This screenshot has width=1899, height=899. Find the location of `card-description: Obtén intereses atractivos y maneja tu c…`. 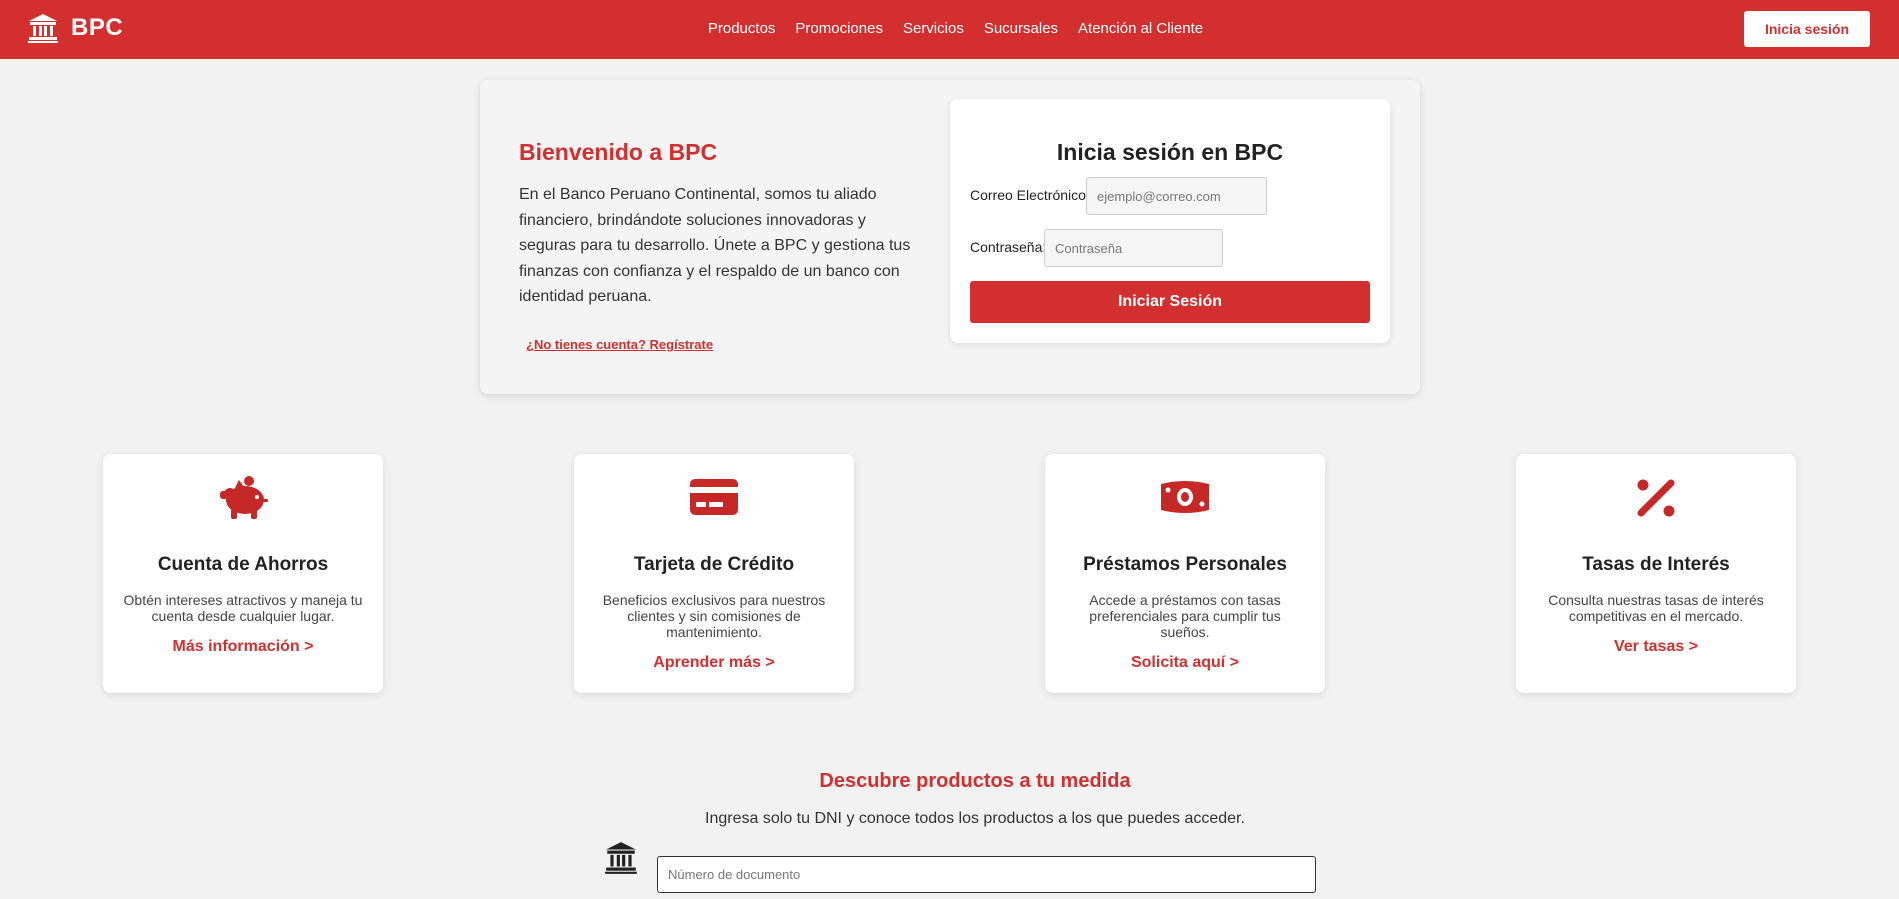

card-description: Obtén intereses atractivos y maneja tu c… is located at coordinates (243, 608).